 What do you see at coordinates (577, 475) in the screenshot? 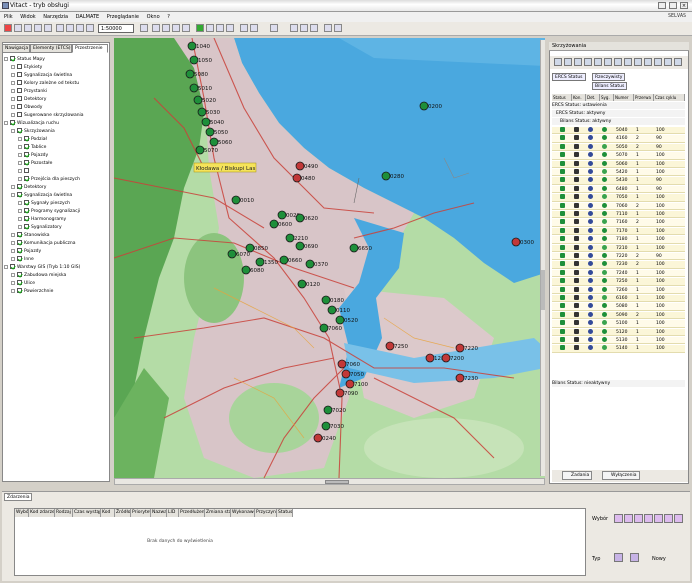
I see `tasks-button: Zadania` at bounding box center [577, 475].